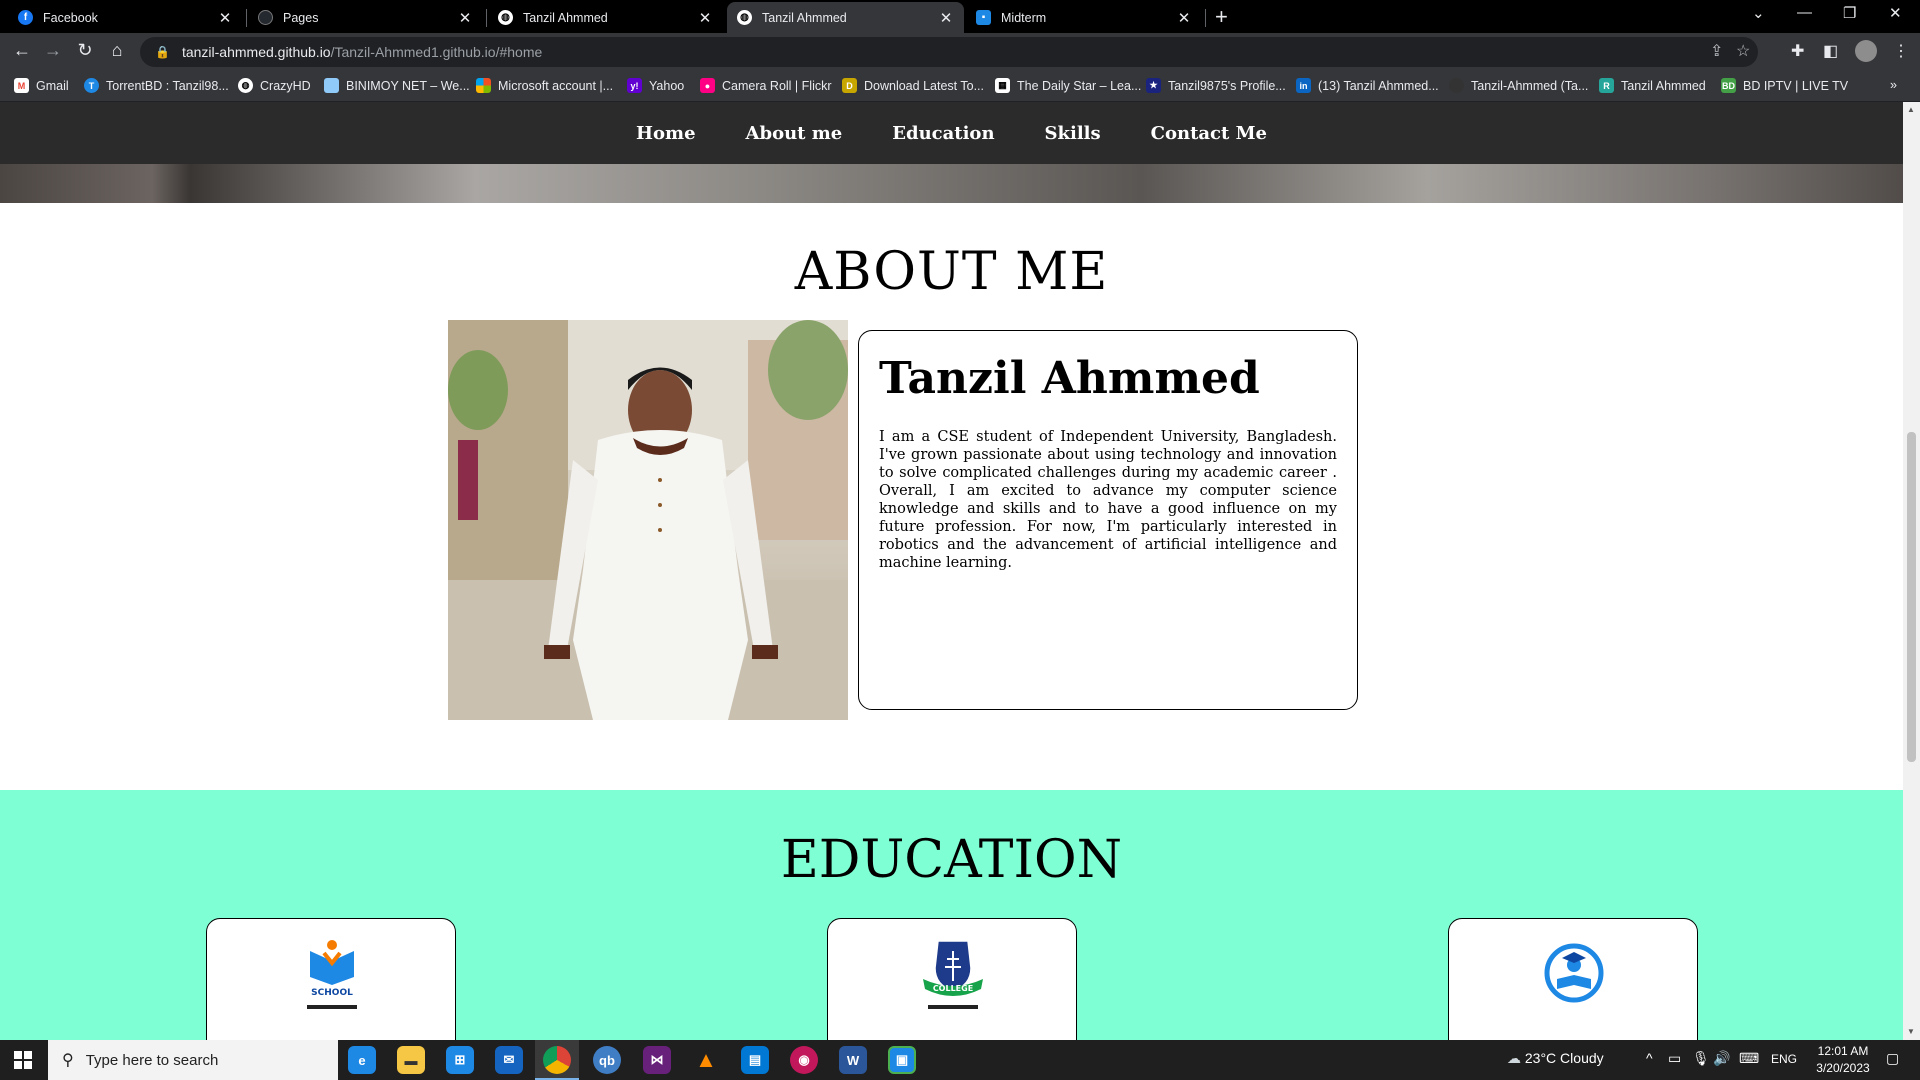  I want to click on url-host: tanzil-ahmmed.github.io, so click(256, 52).